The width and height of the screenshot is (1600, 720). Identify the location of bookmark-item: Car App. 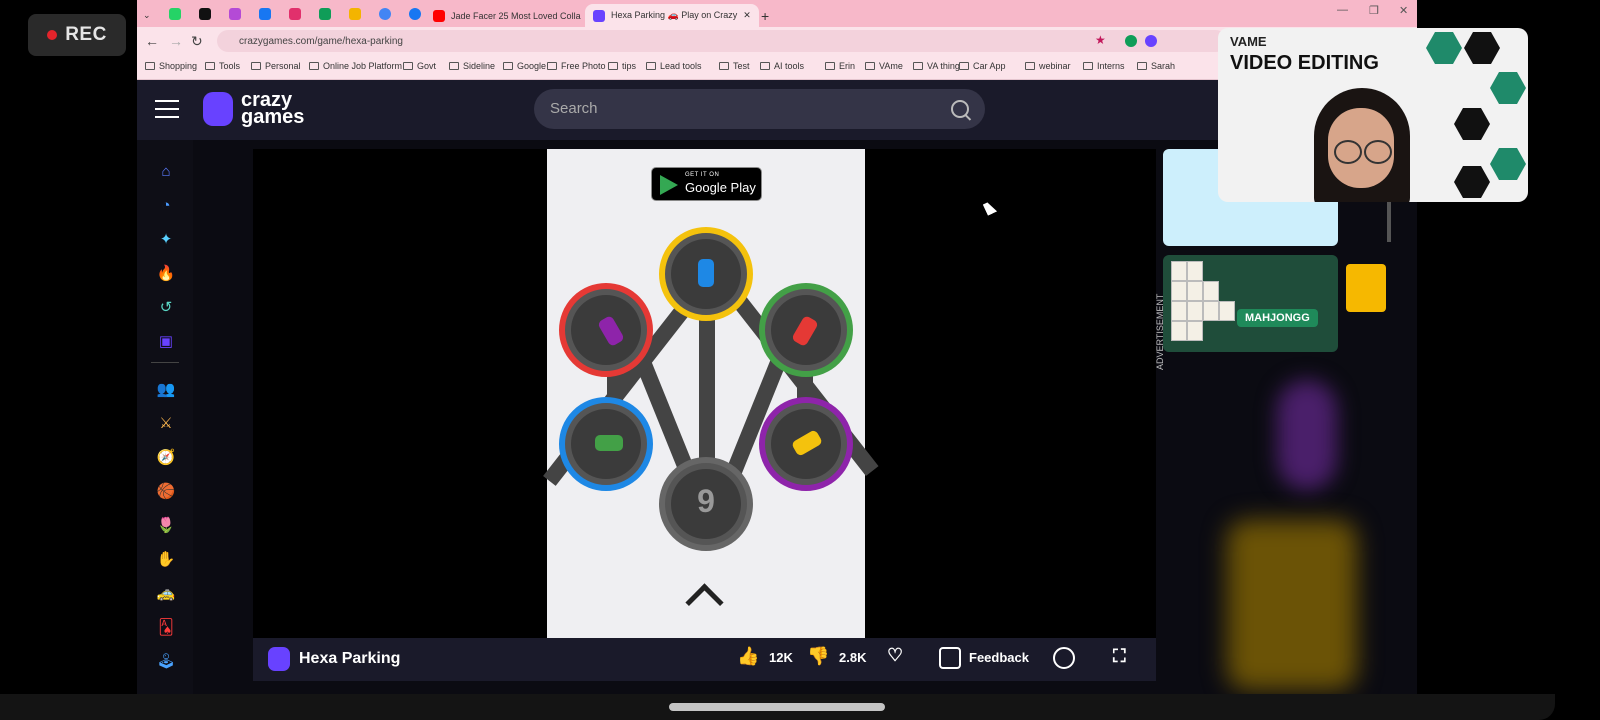
(982, 66).